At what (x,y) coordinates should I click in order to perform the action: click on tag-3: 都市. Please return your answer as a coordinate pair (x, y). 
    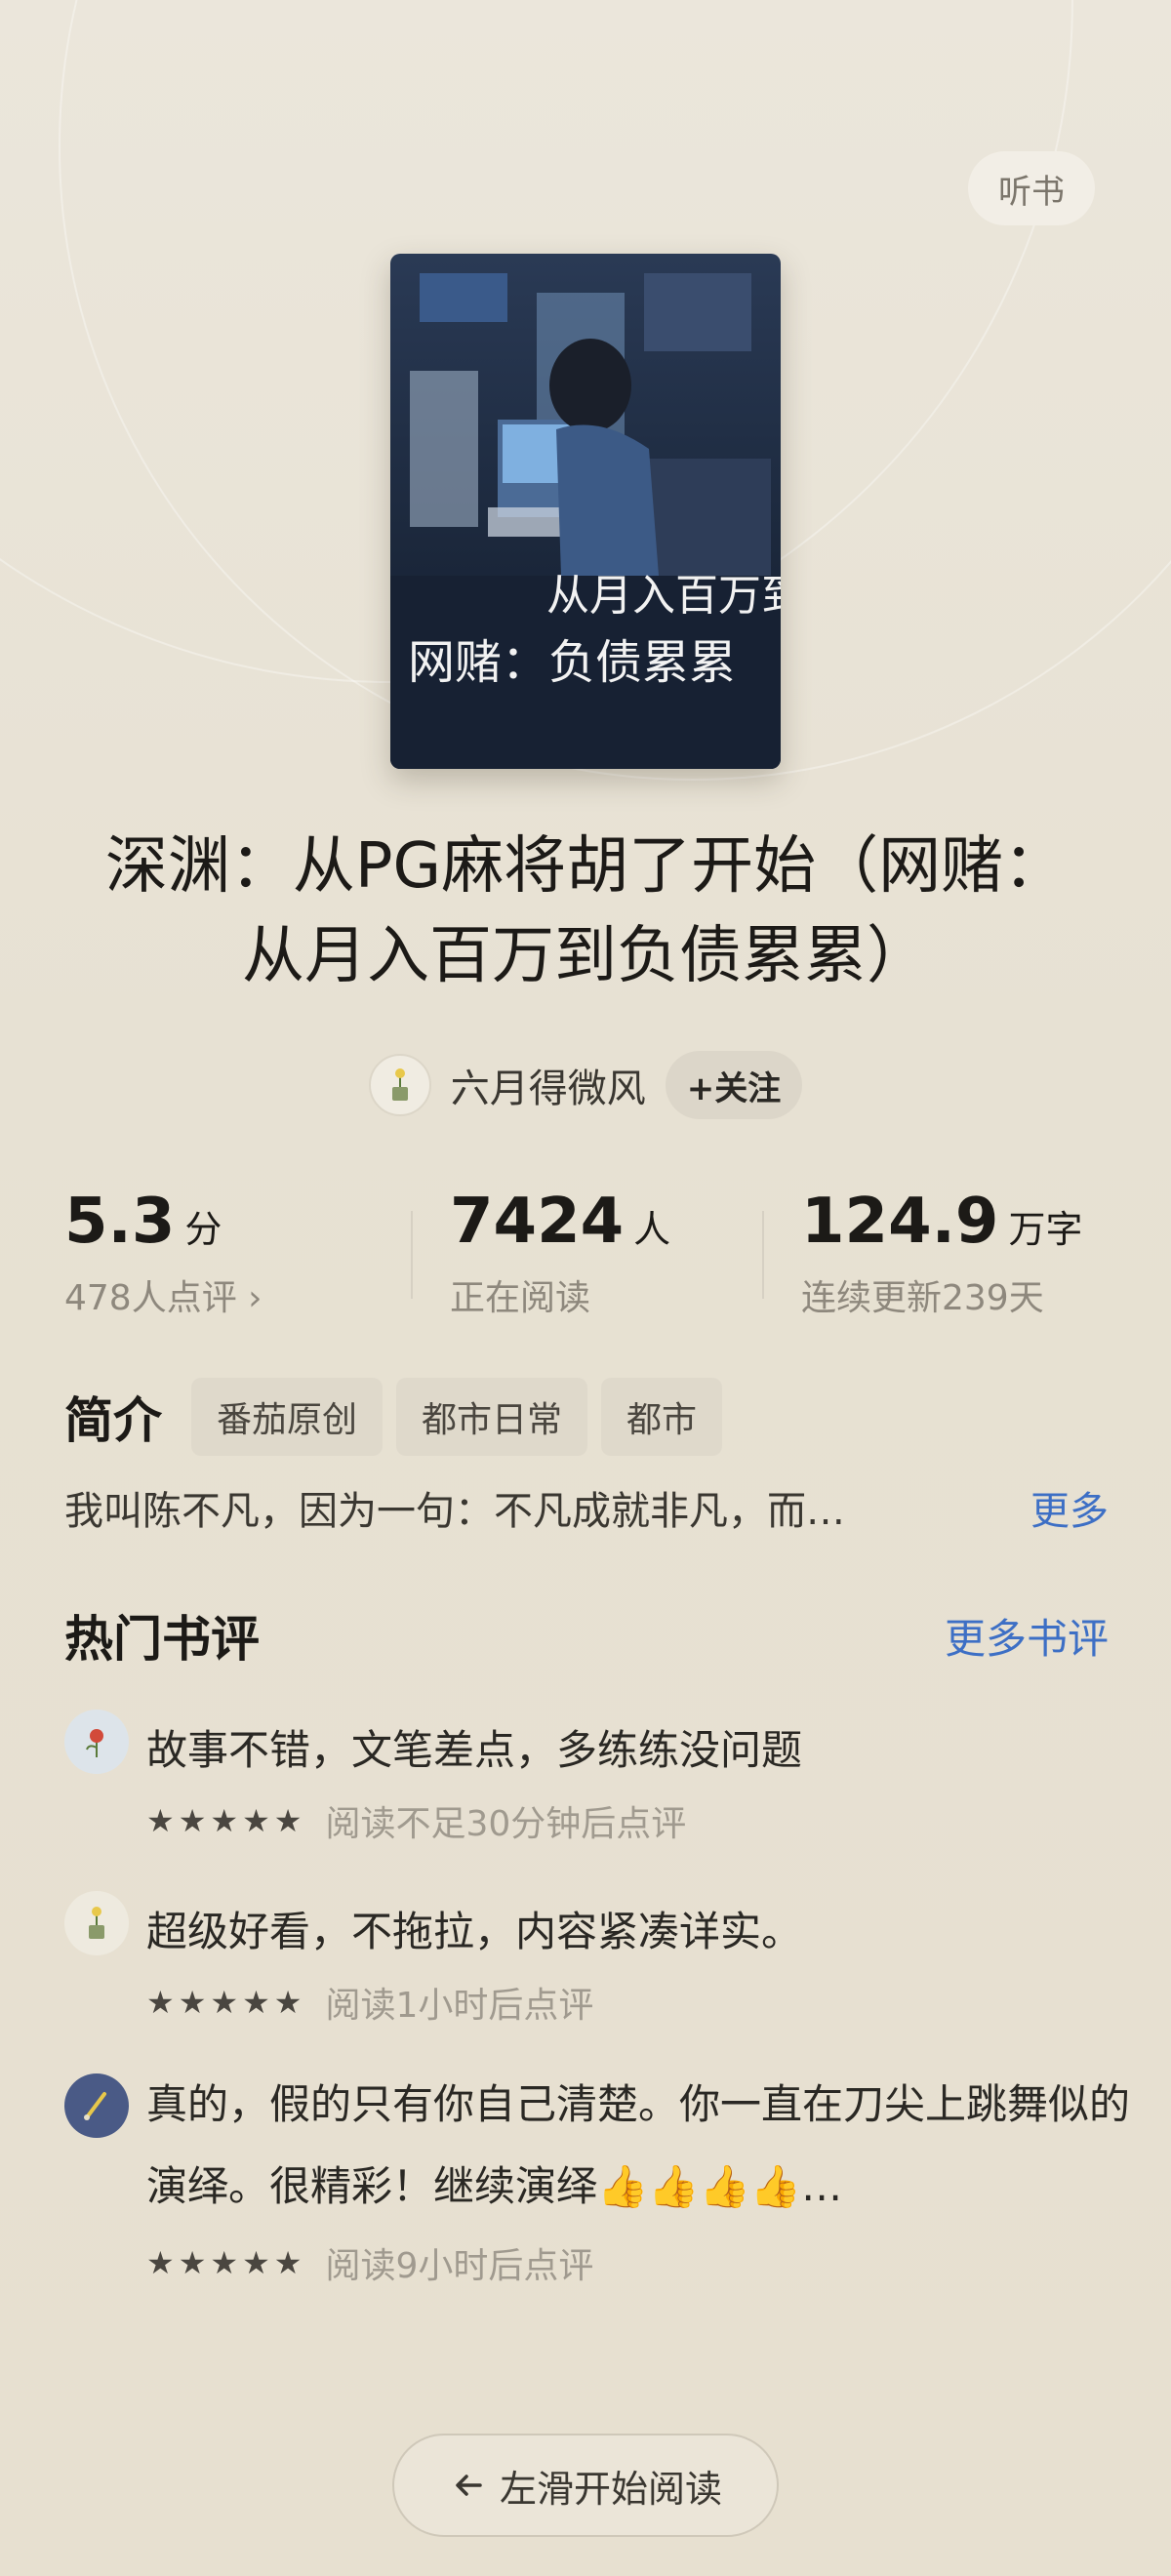
    Looking at the image, I should click on (662, 1417).